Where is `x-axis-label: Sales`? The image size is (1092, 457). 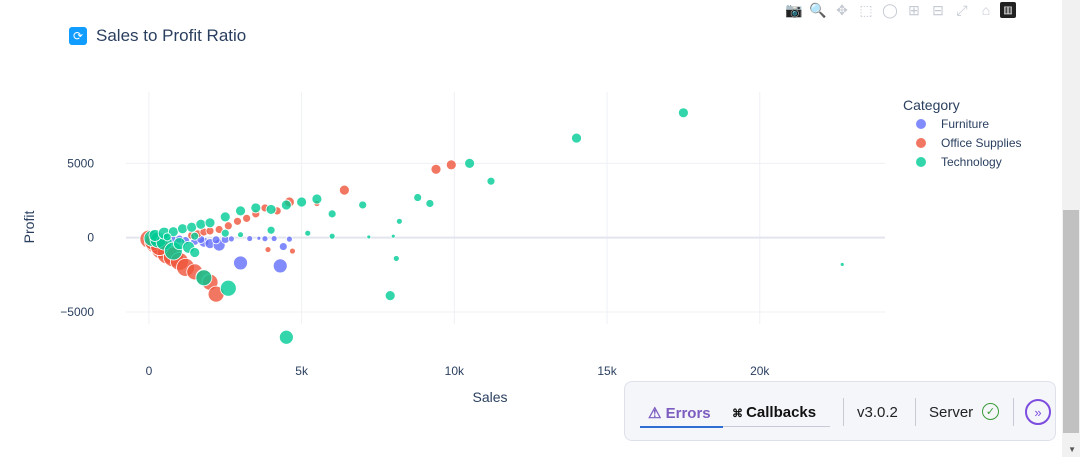 x-axis-label: Sales is located at coordinates (489, 397).